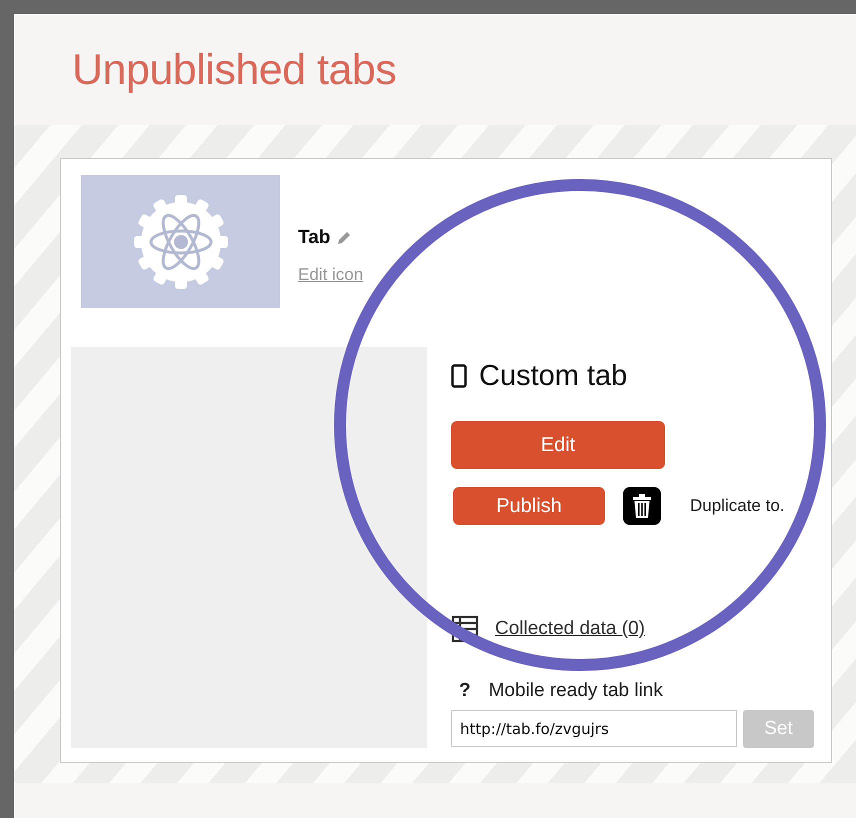 Image resolution: width=856 pixels, height=818 pixels. What do you see at coordinates (234, 70) in the screenshot?
I see `page-title: Unpublished tabs` at bounding box center [234, 70].